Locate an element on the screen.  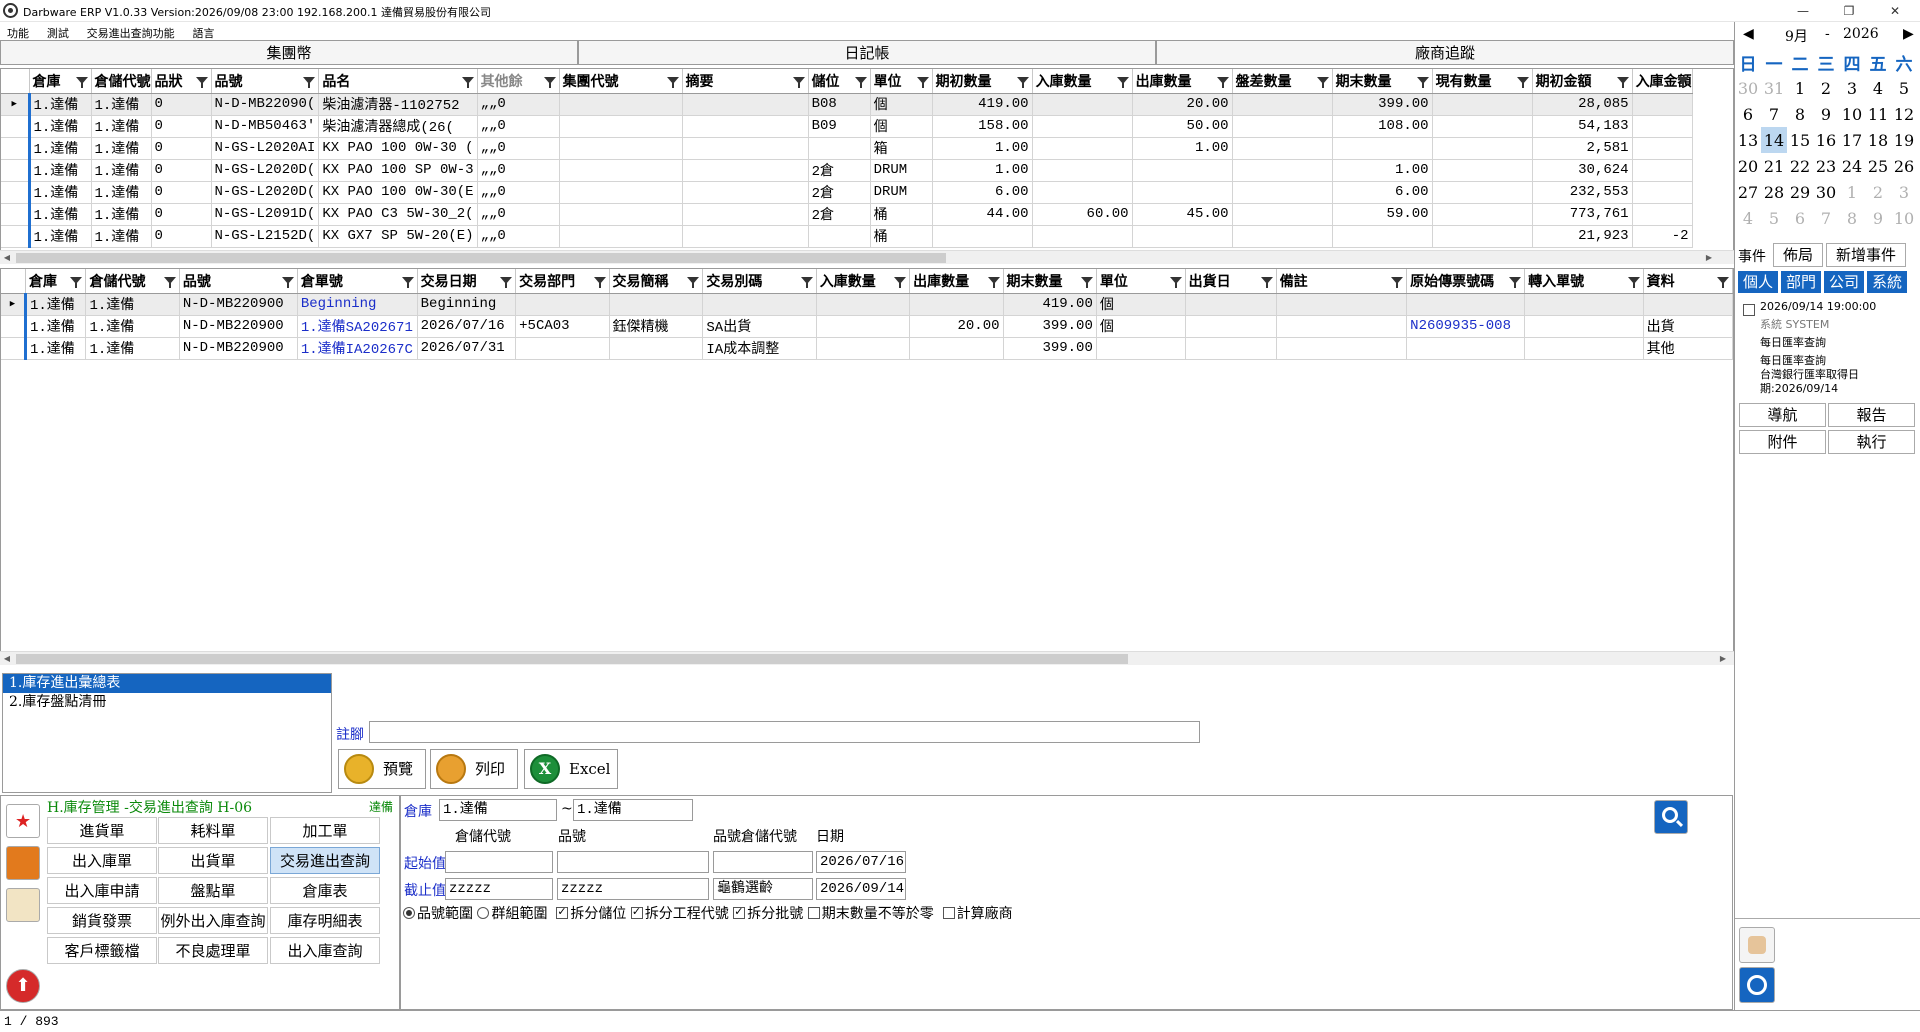
grid1-col-header: 倉儲代號 is located at coordinates (121, 81).